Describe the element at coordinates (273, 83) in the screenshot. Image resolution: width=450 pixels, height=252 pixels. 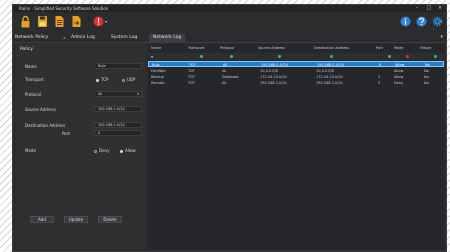
I see `cell-source: 192.168.2.0/24` at that location.